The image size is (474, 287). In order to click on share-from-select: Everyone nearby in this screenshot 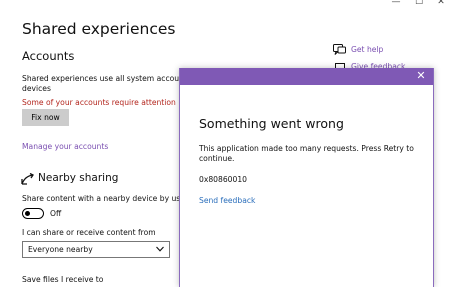, I will do `click(96, 249)`.